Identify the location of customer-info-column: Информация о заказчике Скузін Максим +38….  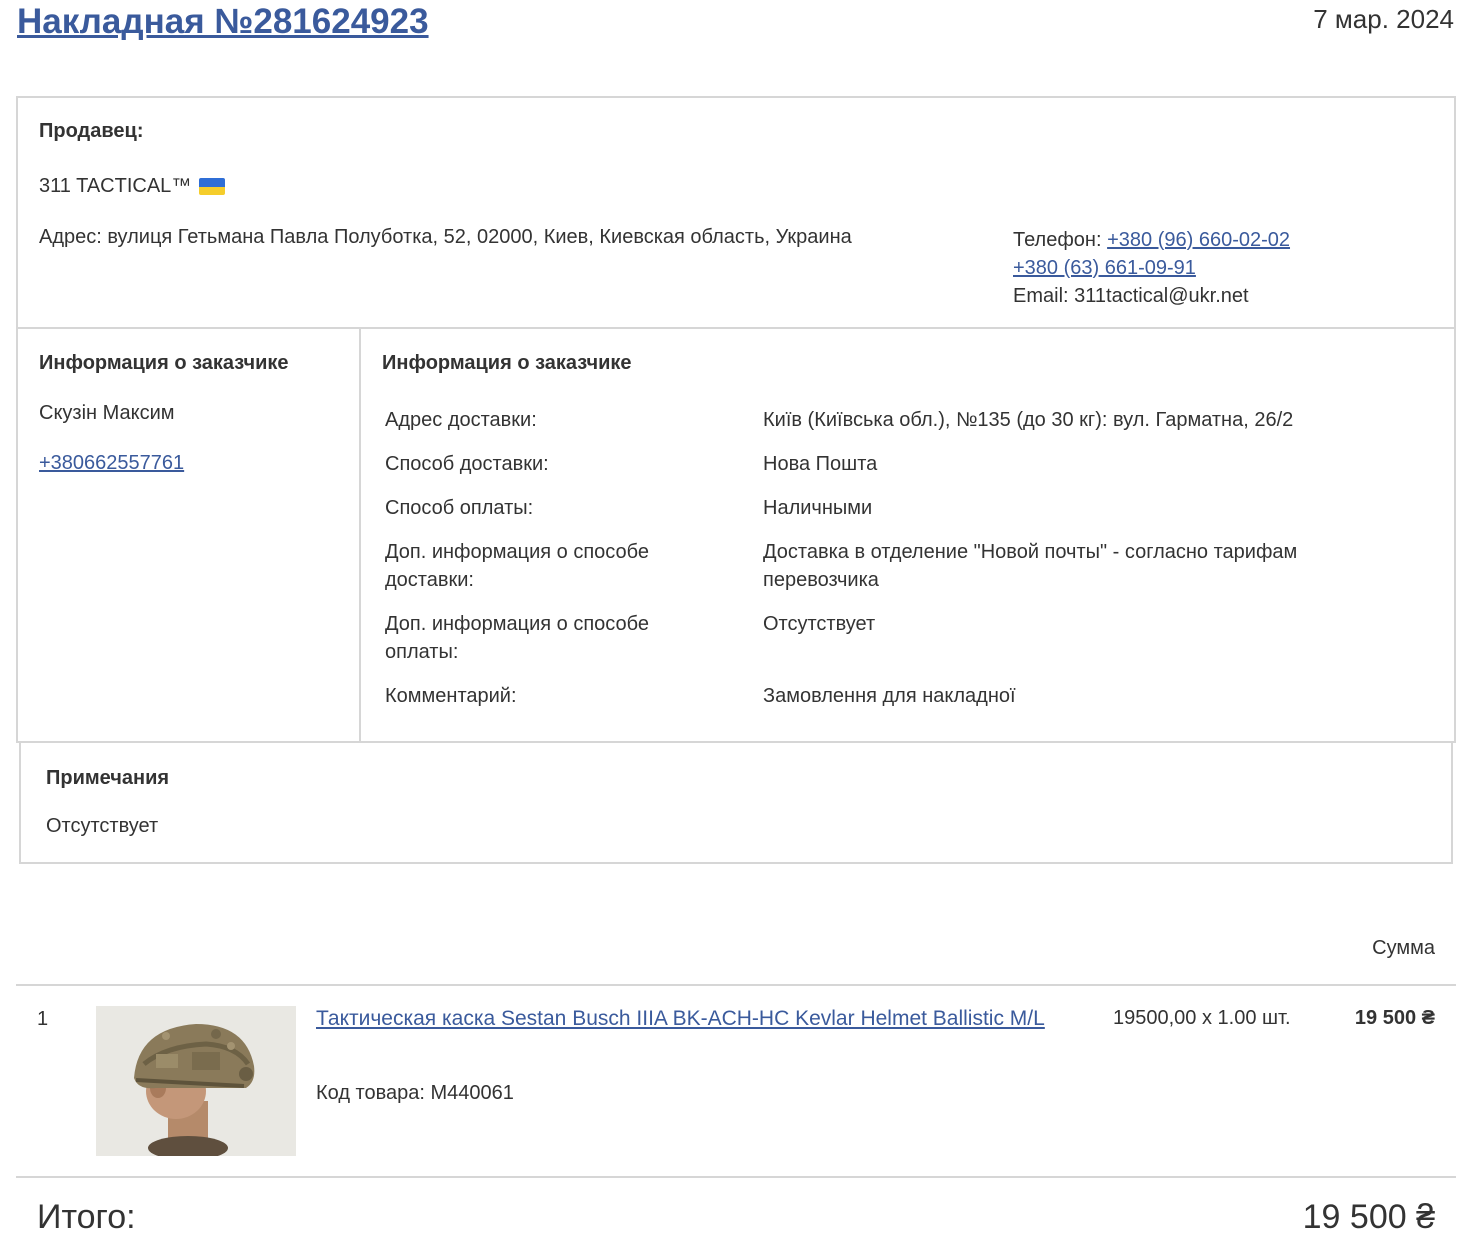
(189, 534).